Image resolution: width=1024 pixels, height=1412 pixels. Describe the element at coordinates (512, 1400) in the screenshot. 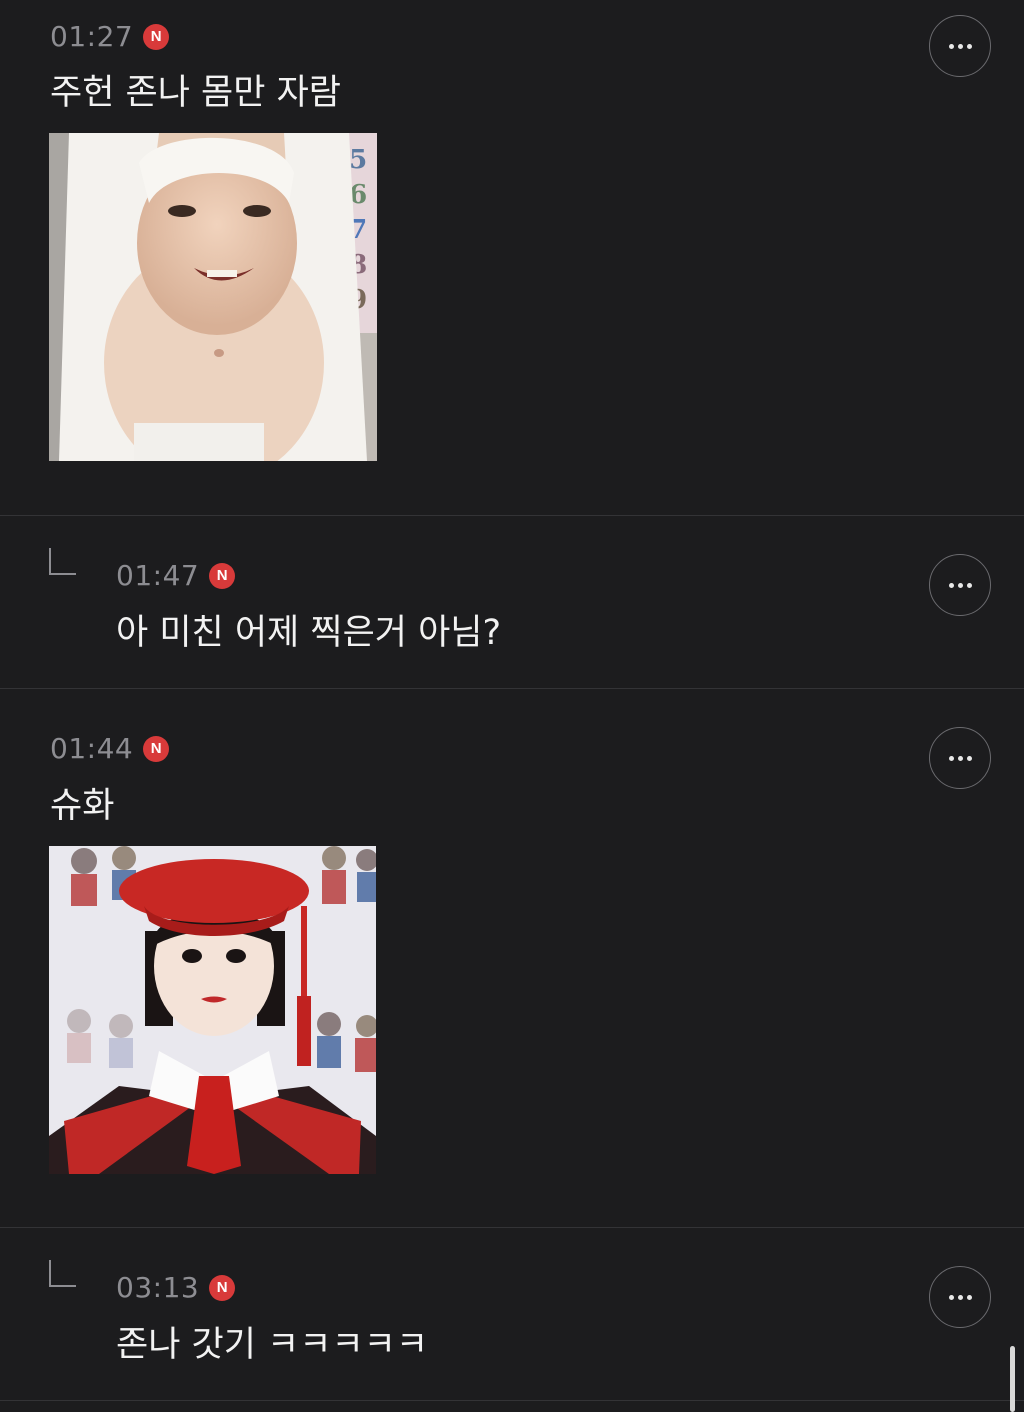

I see `divider` at that location.